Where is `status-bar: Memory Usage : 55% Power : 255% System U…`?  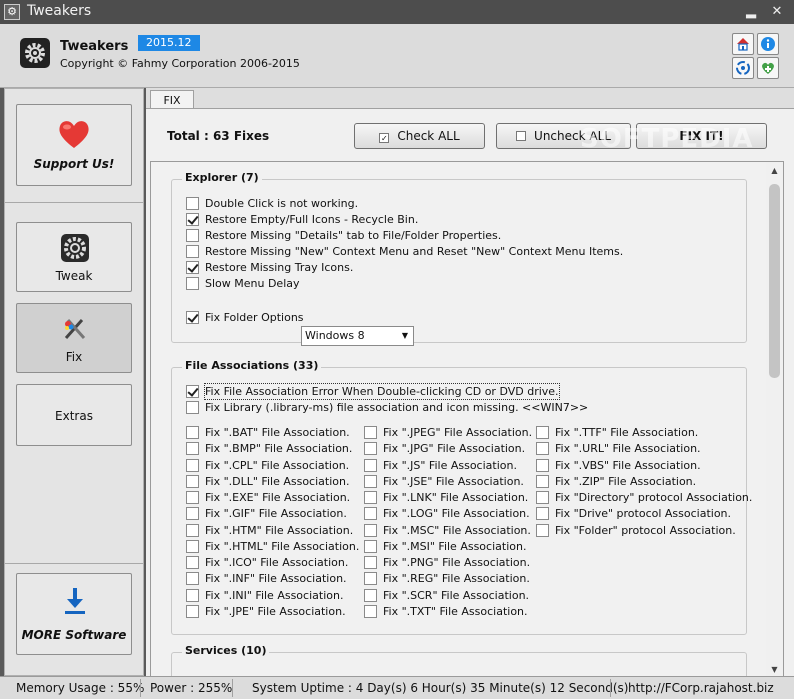
status-bar: Memory Usage : 55% Power : 255% System U… is located at coordinates (397, 687).